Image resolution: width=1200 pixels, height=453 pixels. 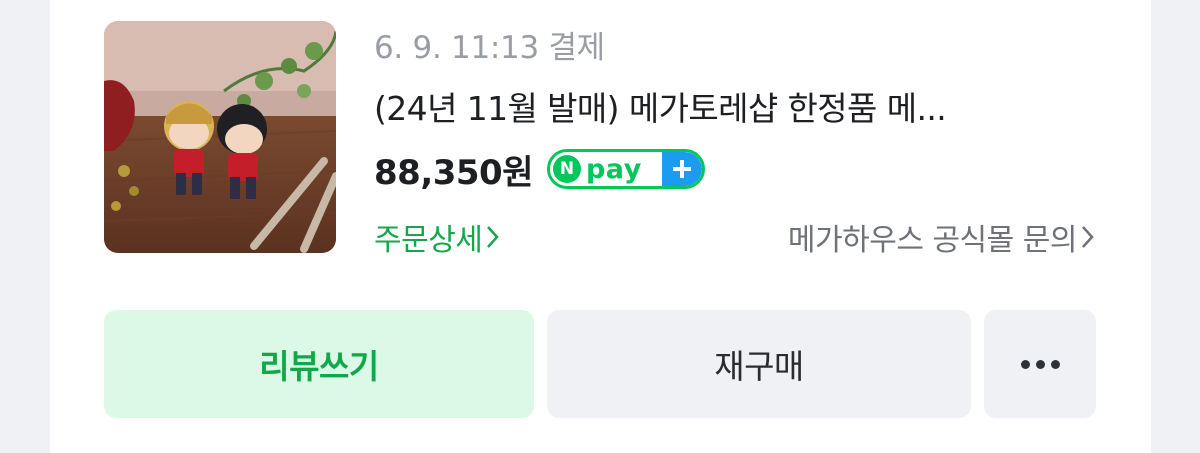 I want to click on order-date: 6. 9. 11:13 결제, so click(x=489, y=48).